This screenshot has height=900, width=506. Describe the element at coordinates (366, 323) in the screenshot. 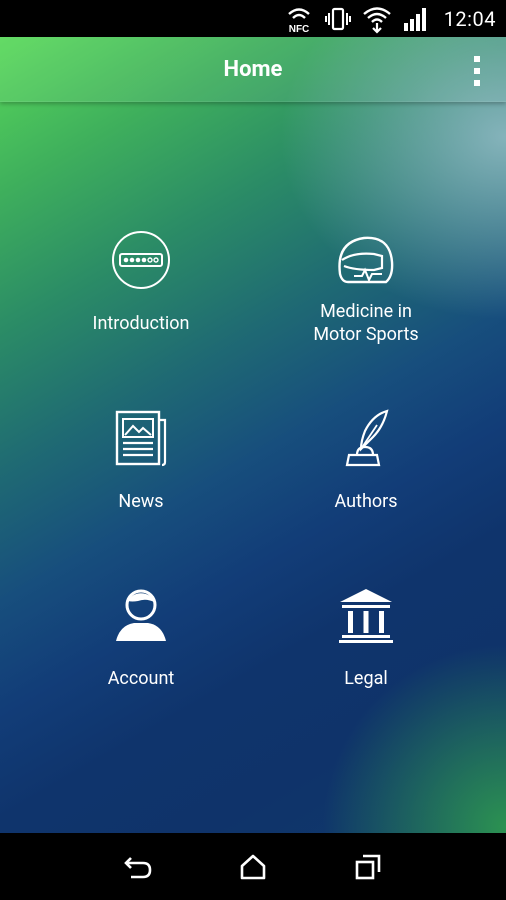

I see `menu-item-label: Medicine in Motor Sports` at that location.